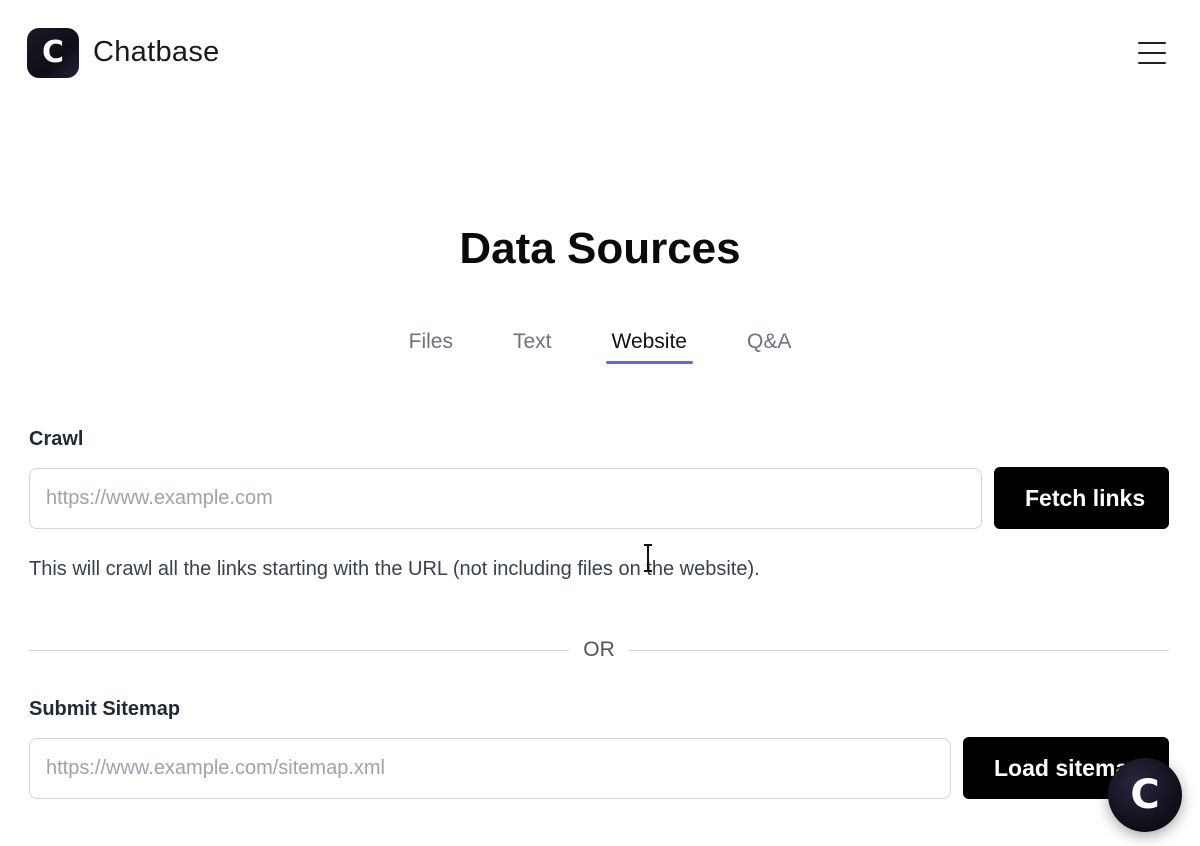  What do you see at coordinates (431, 344) in the screenshot?
I see `tab-files: Files` at bounding box center [431, 344].